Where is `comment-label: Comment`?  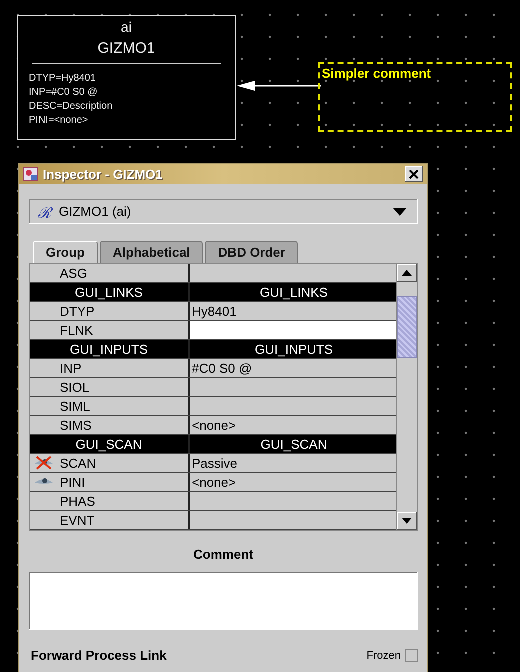
comment-label: Comment is located at coordinates (223, 554).